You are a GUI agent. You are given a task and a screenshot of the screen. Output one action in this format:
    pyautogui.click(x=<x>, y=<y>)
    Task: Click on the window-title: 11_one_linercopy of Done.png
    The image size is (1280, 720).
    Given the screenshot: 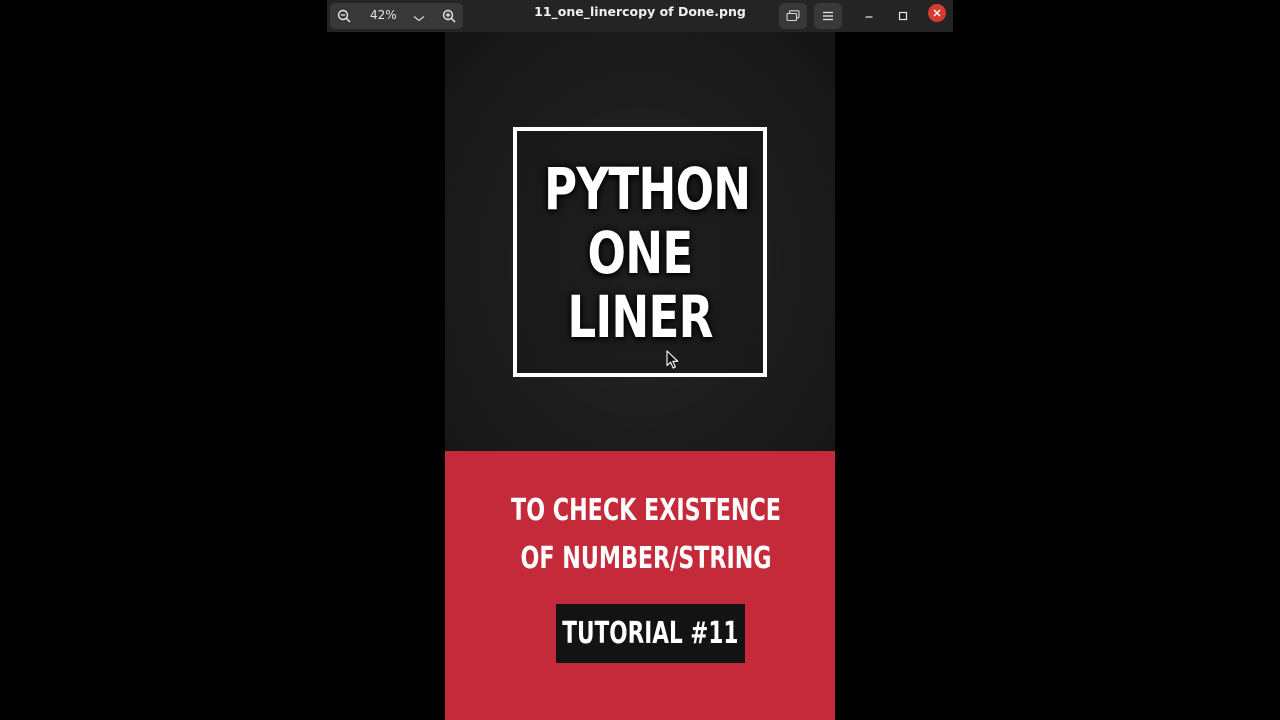 What is the action you would take?
    pyautogui.click(x=640, y=11)
    